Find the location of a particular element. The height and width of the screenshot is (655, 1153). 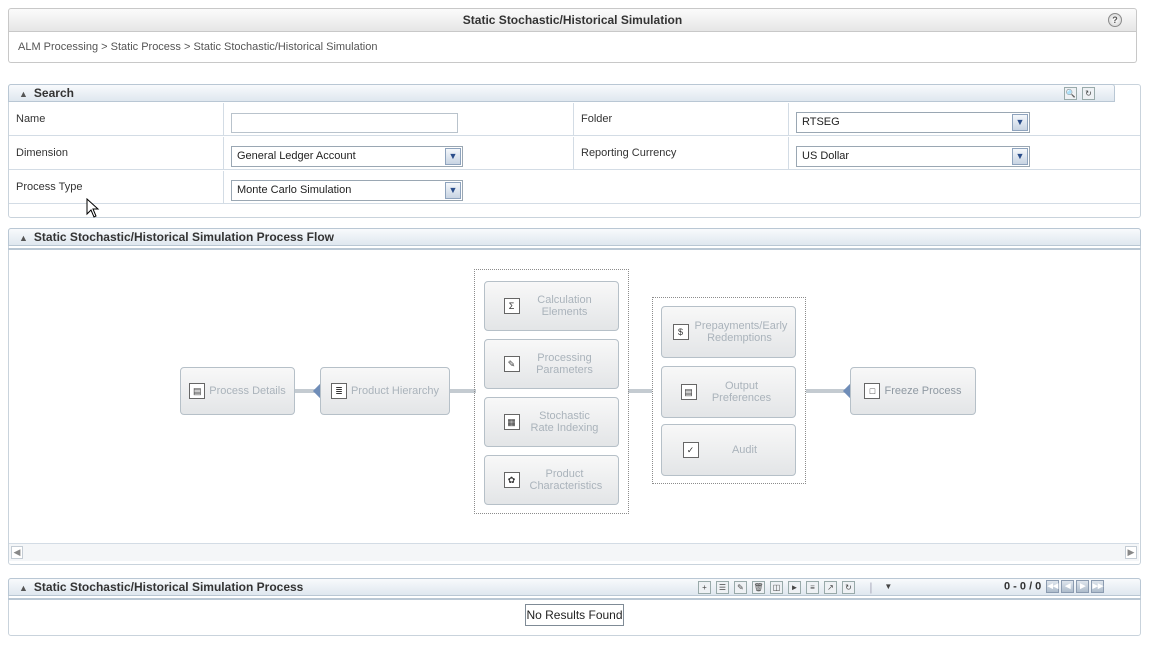

product-characteristics-label: Product Characteristics is located at coordinates (566, 480).